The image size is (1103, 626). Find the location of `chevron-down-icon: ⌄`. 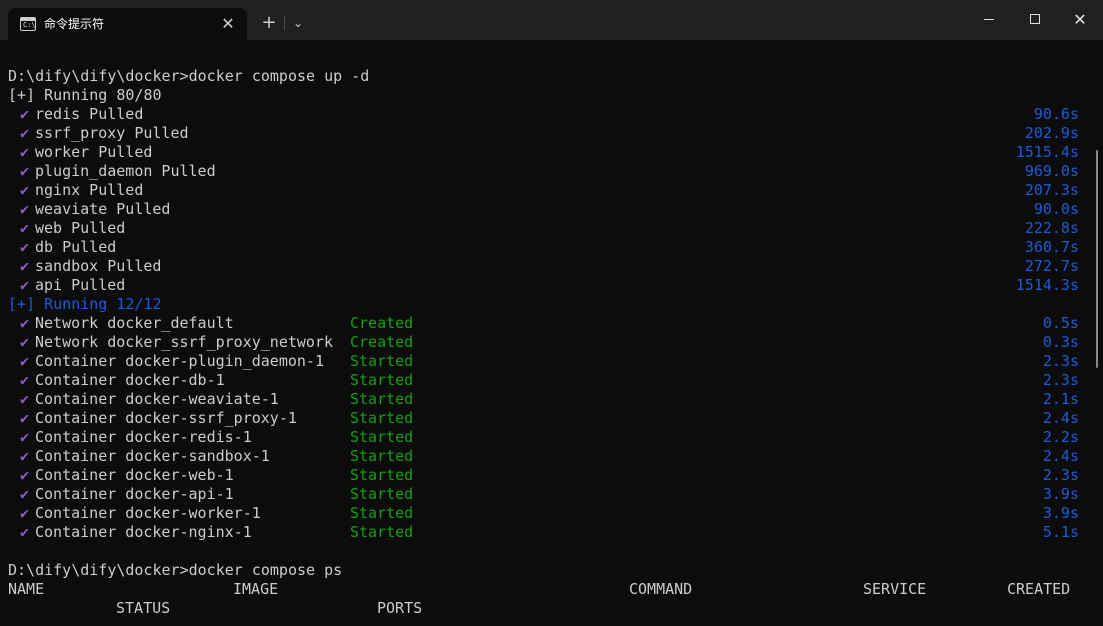

chevron-down-icon: ⌄ is located at coordinates (298, 23).